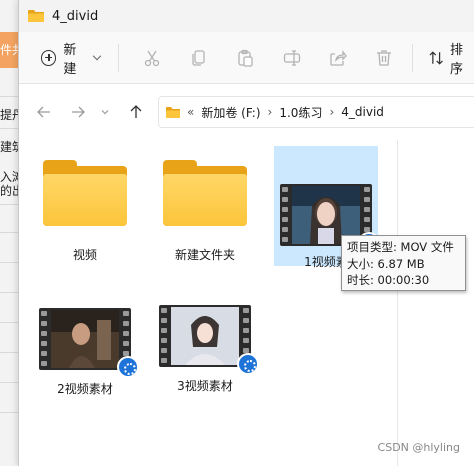 The image size is (474, 466). I want to click on up-button, so click(136, 112).